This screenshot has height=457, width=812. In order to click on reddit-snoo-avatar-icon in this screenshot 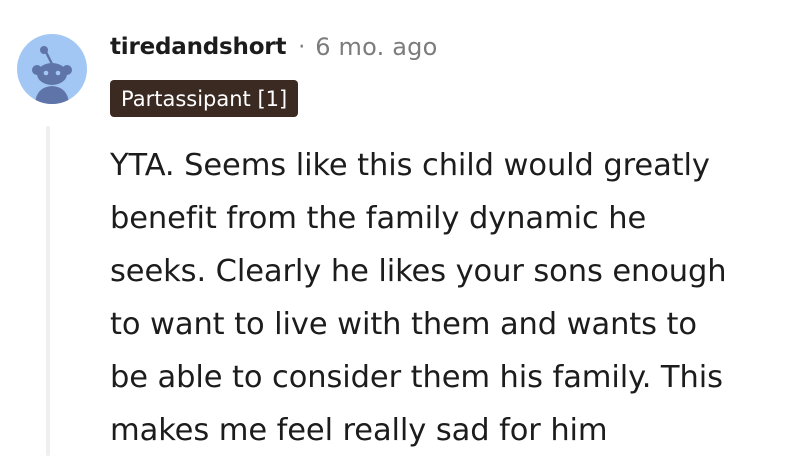, I will do `click(52, 75)`.